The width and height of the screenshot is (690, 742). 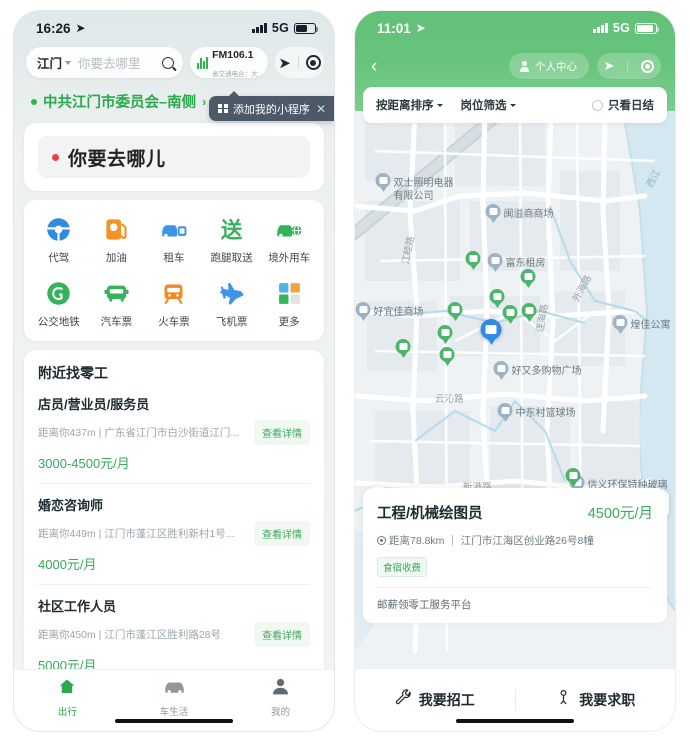 I want to click on job-salary: 4000元/月, so click(x=67, y=564).